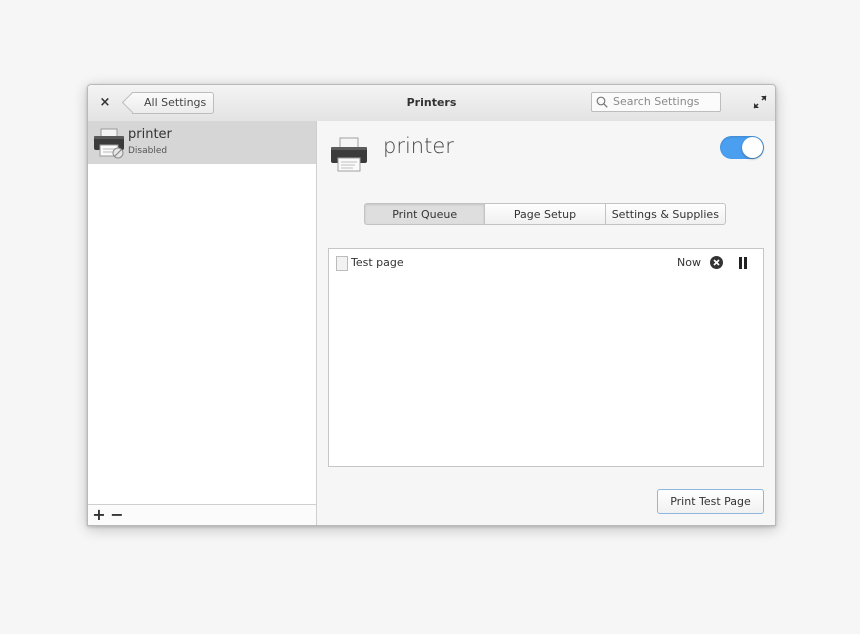 The image size is (860, 634). I want to click on close-button: ×, so click(105, 103).